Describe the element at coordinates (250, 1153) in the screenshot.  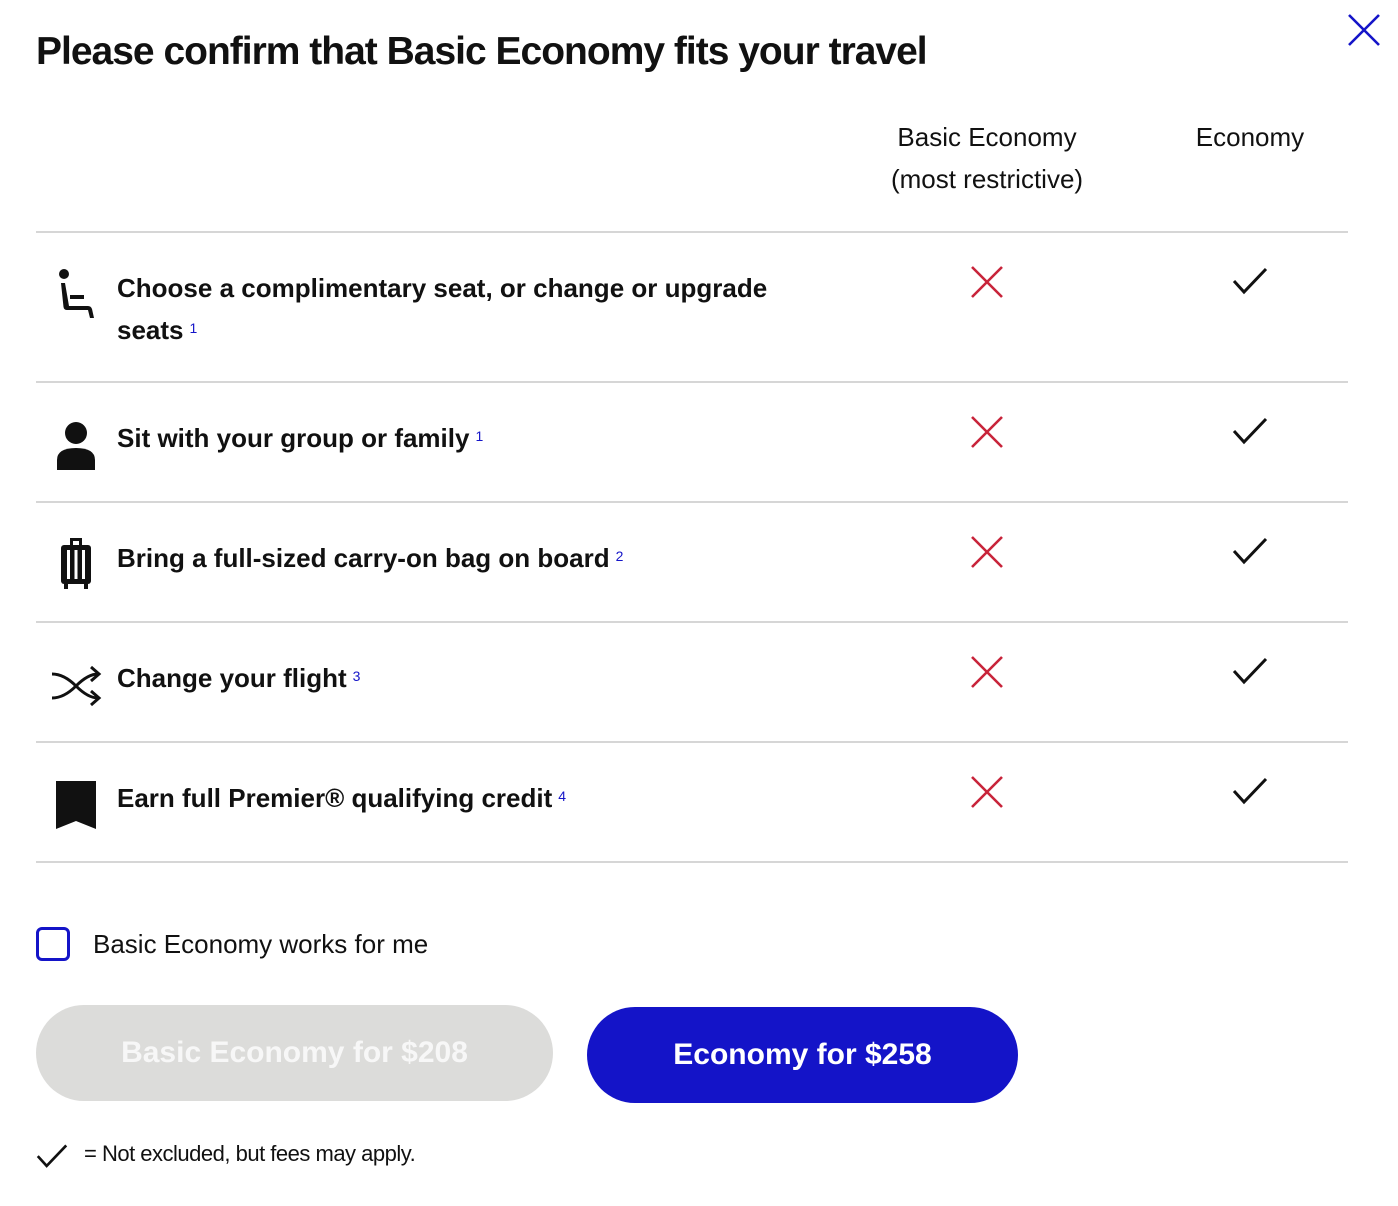
I see `legend-text: = Not excluded, but fees may apply.` at that location.